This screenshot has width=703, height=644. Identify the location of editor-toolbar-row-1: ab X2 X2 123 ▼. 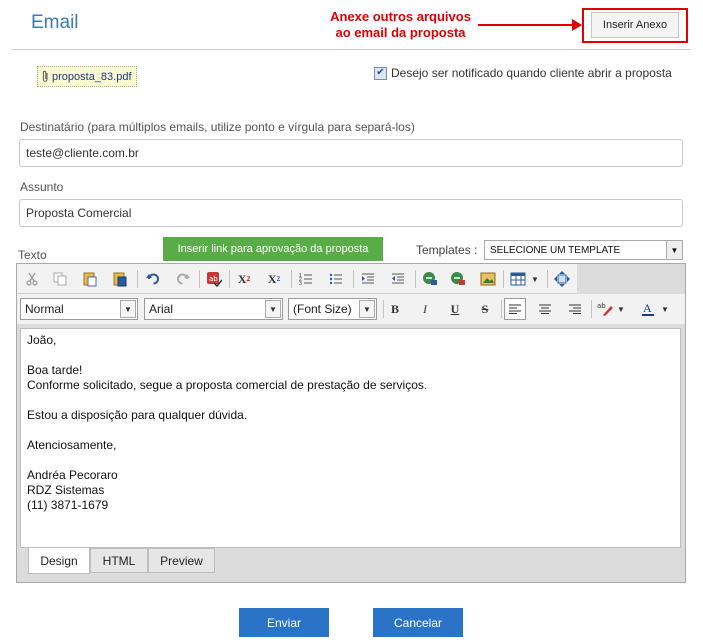
(297, 279).